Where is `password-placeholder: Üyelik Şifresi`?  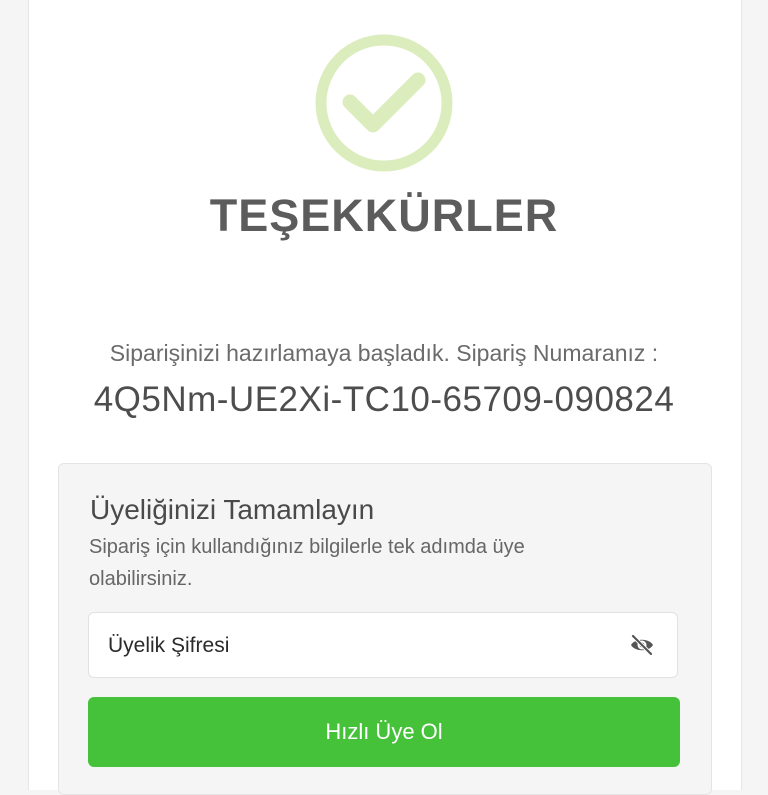 password-placeholder: Üyelik Şifresi is located at coordinates (169, 645).